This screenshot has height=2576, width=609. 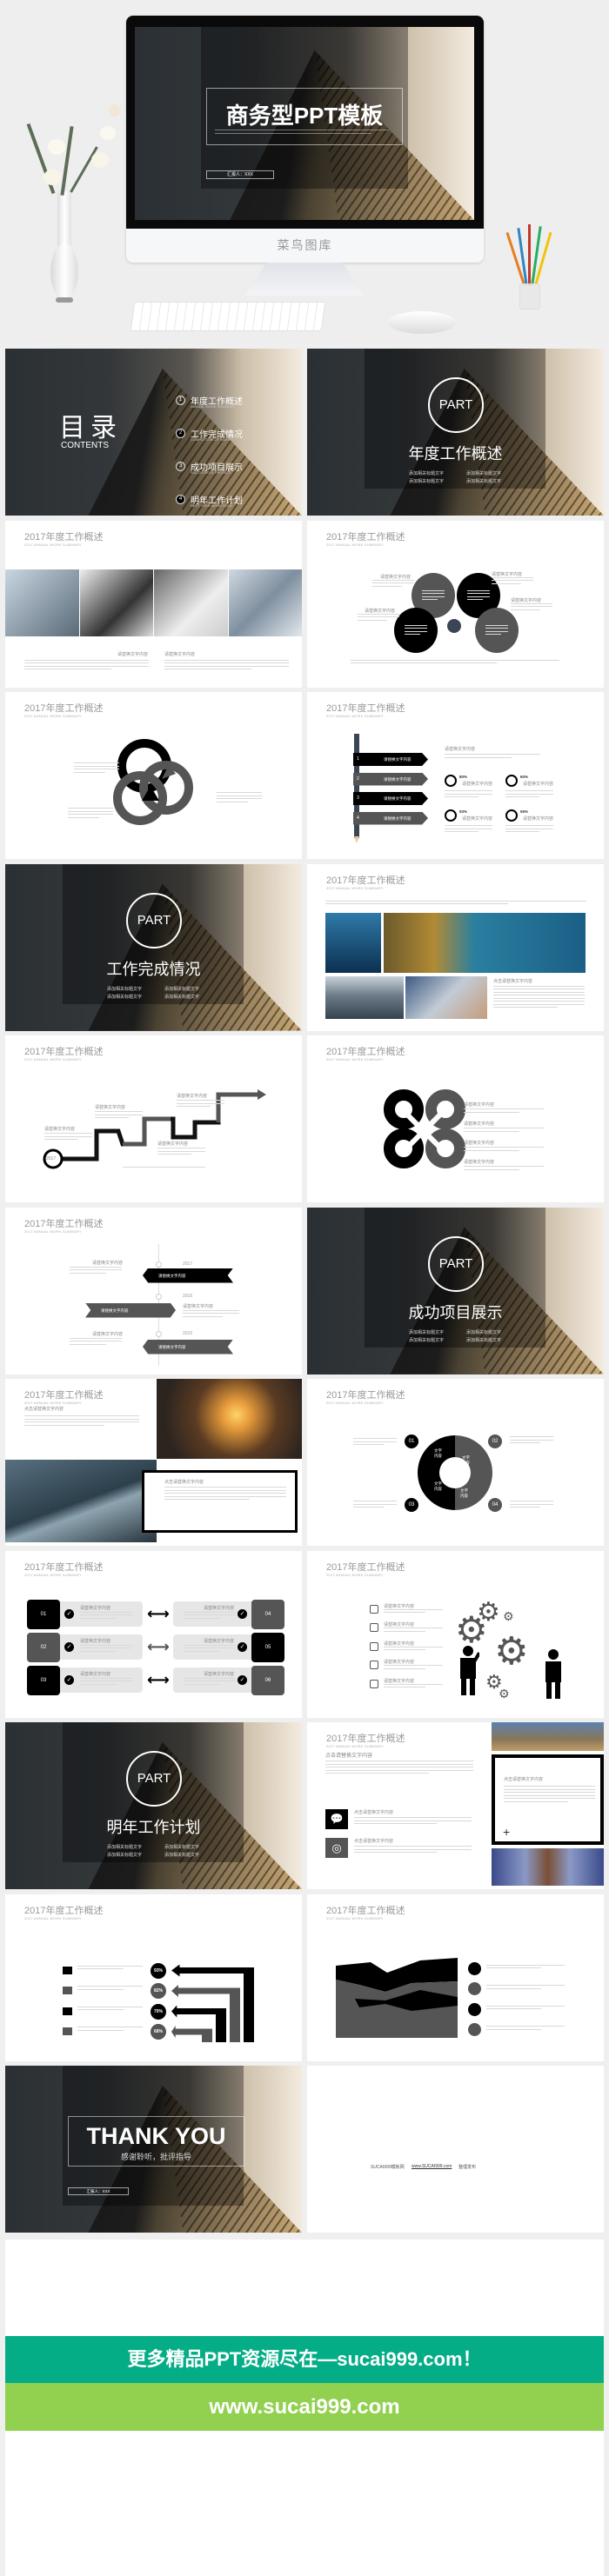 What do you see at coordinates (211, 439) in the screenshot?
I see `contents-item-en: COMPLETION OF WORK` at bounding box center [211, 439].